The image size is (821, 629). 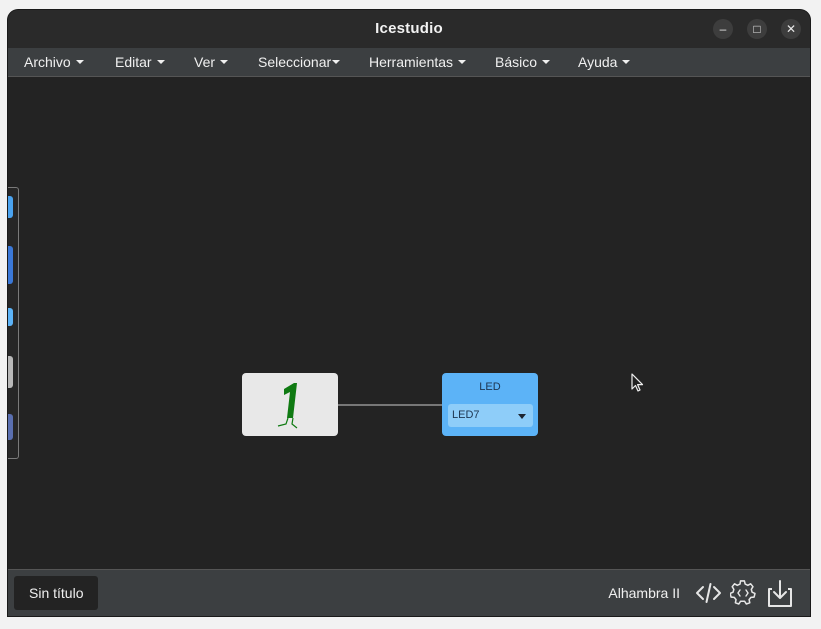 What do you see at coordinates (708, 593) in the screenshot?
I see `code-icon` at bounding box center [708, 593].